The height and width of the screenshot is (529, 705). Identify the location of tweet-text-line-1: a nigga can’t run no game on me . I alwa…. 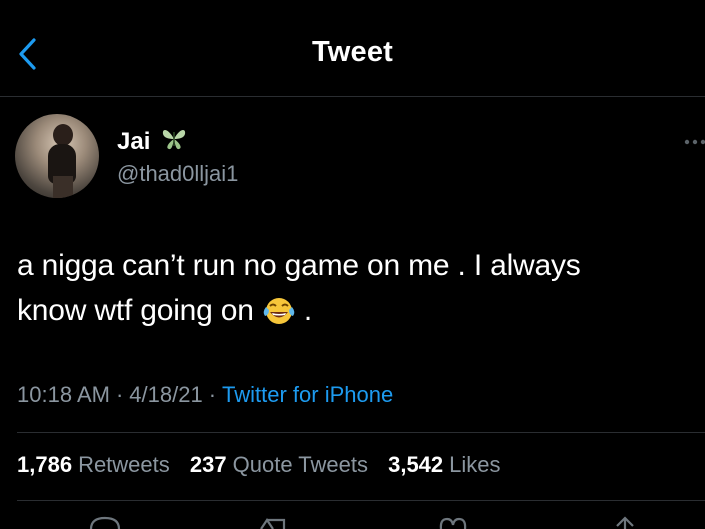
(299, 265).